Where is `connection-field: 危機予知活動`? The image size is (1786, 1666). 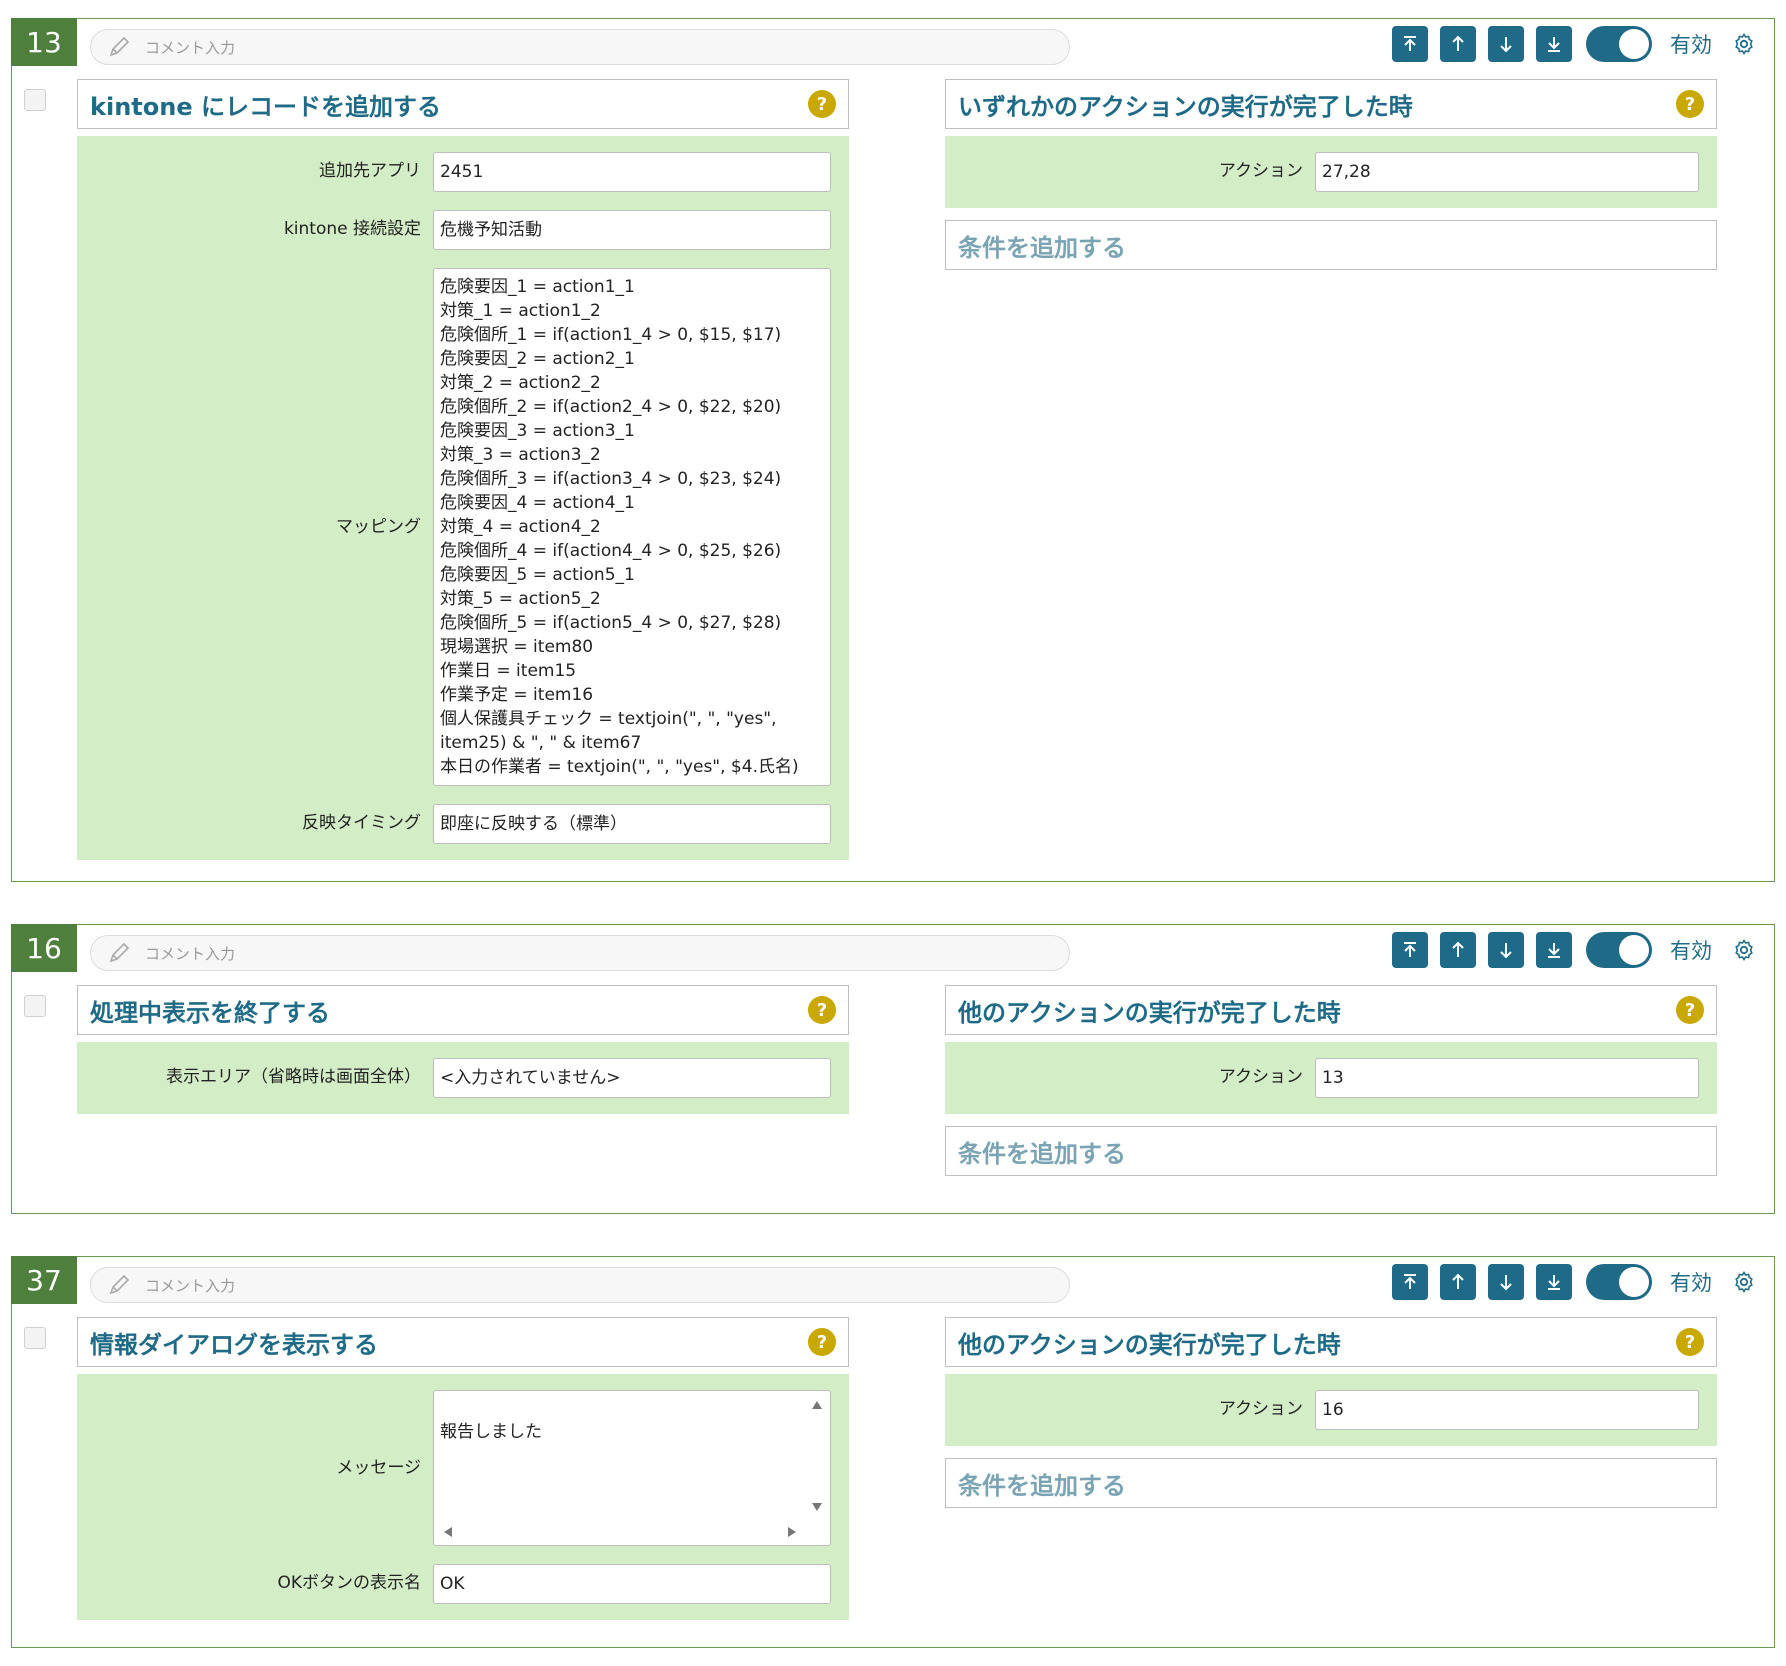 connection-field: 危機予知活動 is located at coordinates (632, 230).